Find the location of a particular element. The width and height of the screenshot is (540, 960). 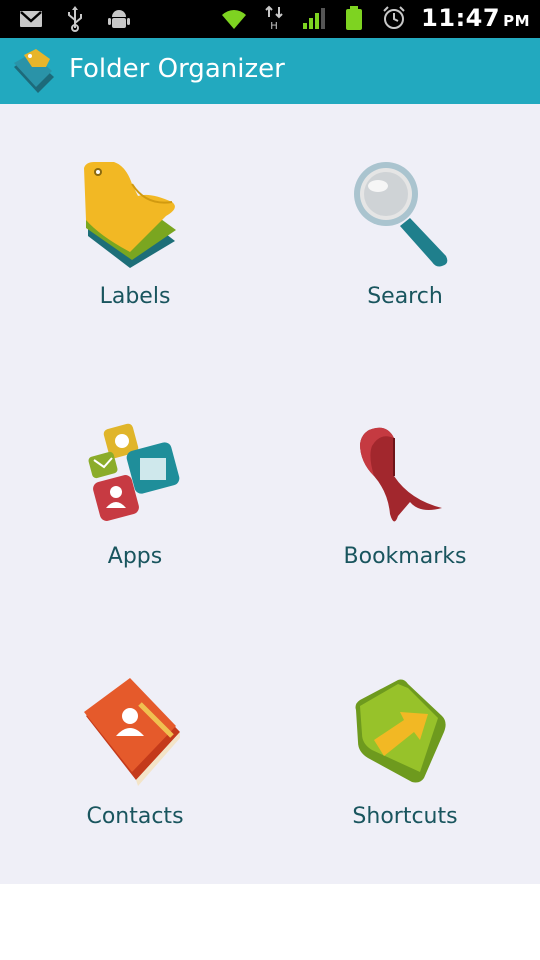

tile-bookmarks: Bookmarks is located at coordinates (405, 494).